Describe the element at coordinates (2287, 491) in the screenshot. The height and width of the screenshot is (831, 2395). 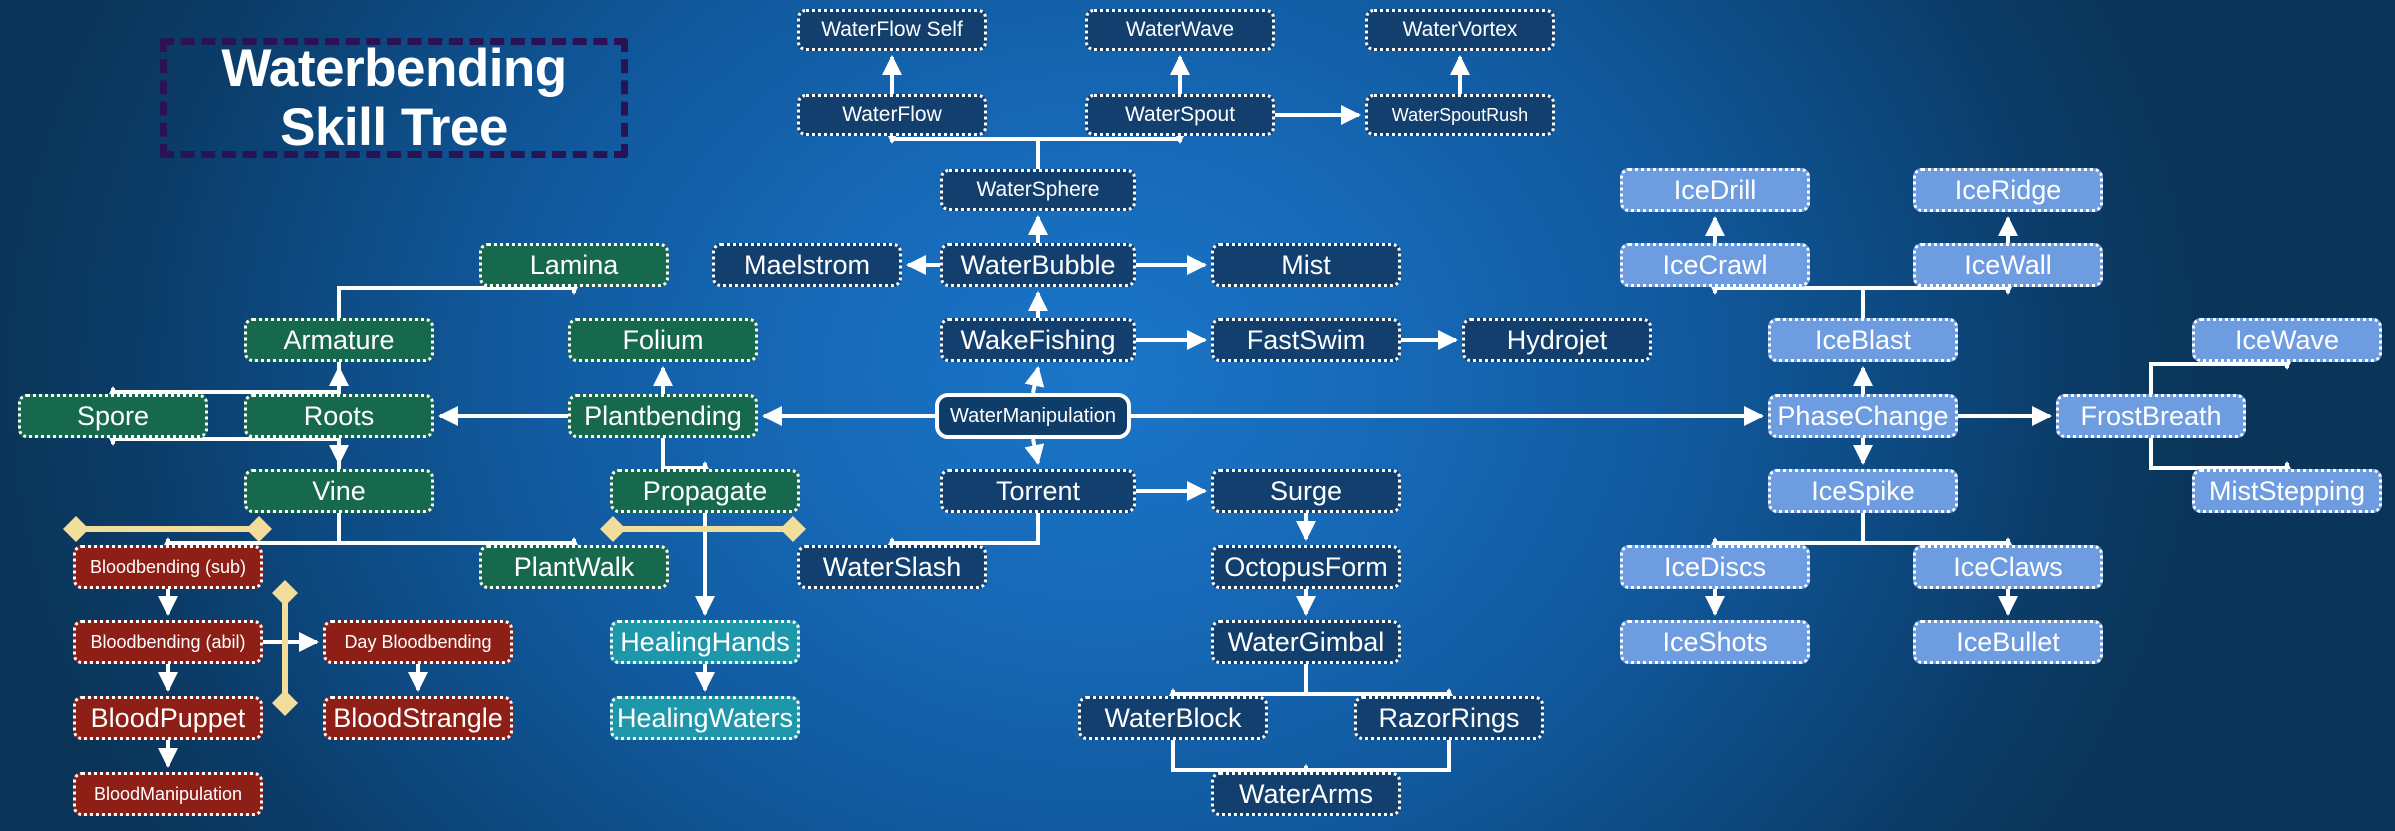
I see `skill-node-miststepping: MistStepping` at that location.